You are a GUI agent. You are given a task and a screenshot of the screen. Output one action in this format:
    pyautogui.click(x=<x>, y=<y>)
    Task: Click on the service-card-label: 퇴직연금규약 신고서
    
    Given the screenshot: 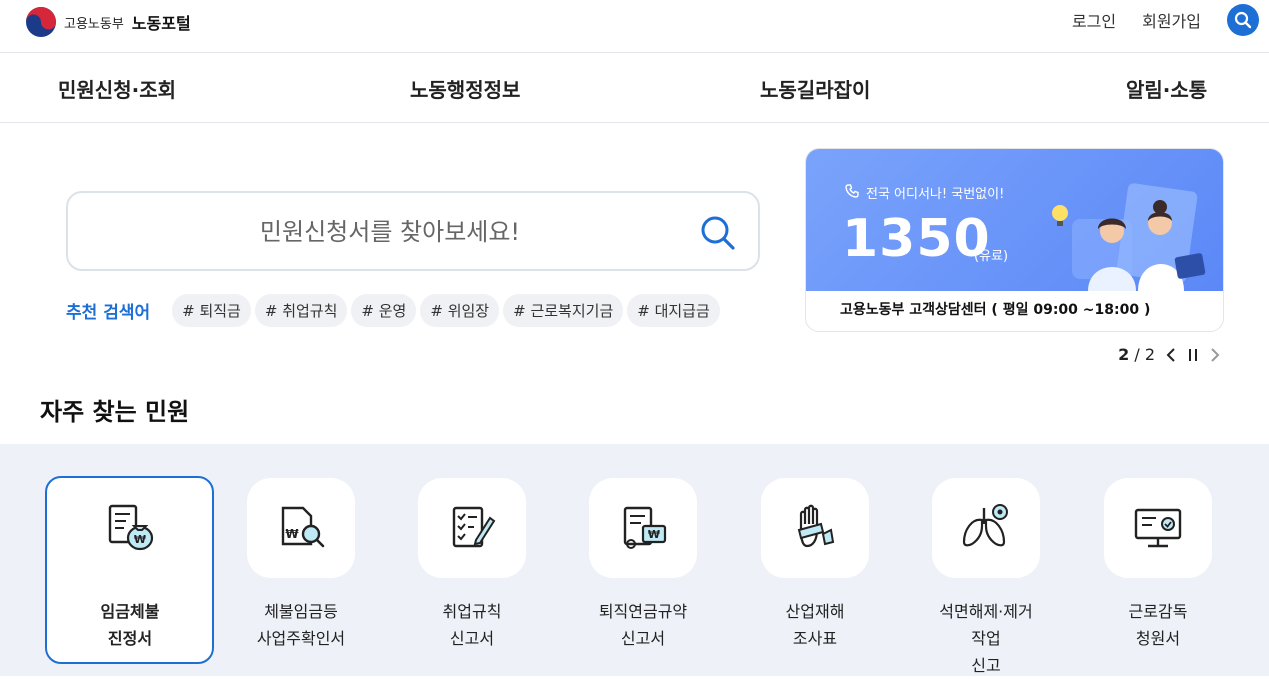 What is the action you would take?
    pyautogui.click(x=643, y=625)
    